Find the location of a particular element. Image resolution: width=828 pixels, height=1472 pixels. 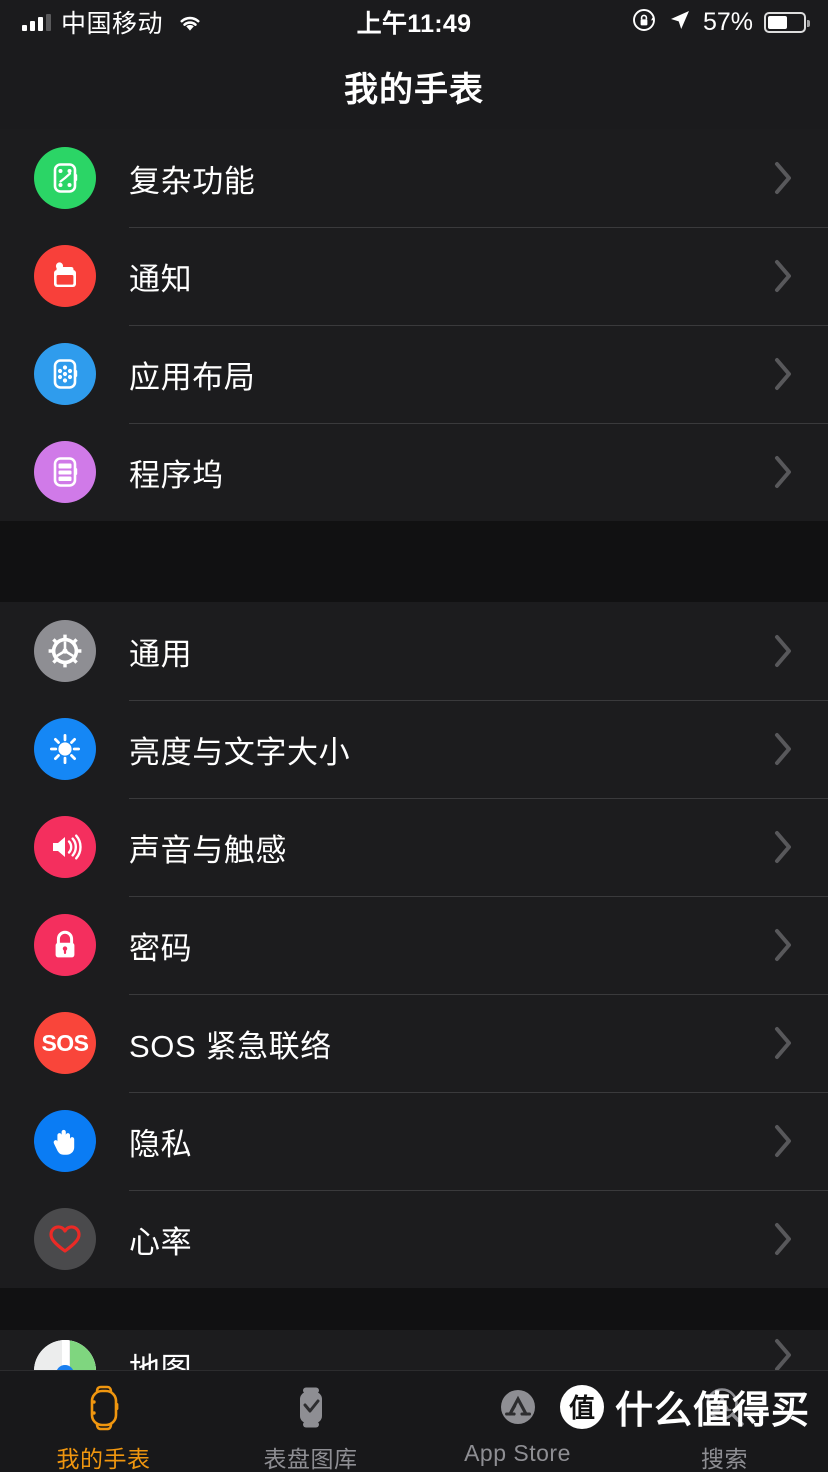

list-item-maps: 地图 is located at coordinates (414, 1350).